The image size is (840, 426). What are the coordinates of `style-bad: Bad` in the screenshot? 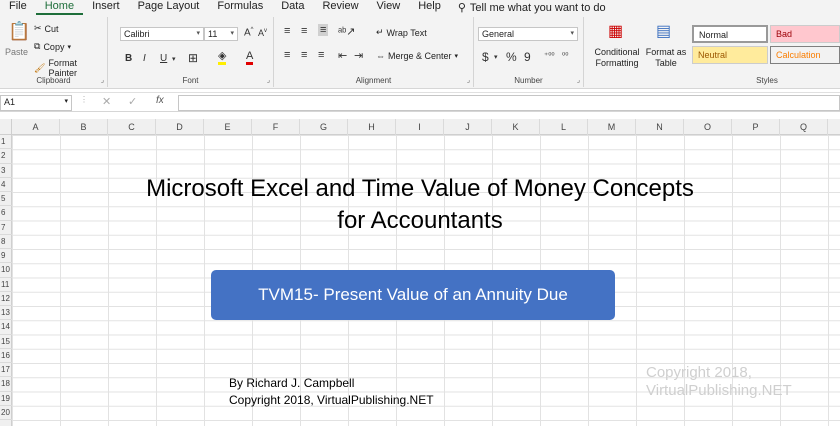 It's located at (805, 34).